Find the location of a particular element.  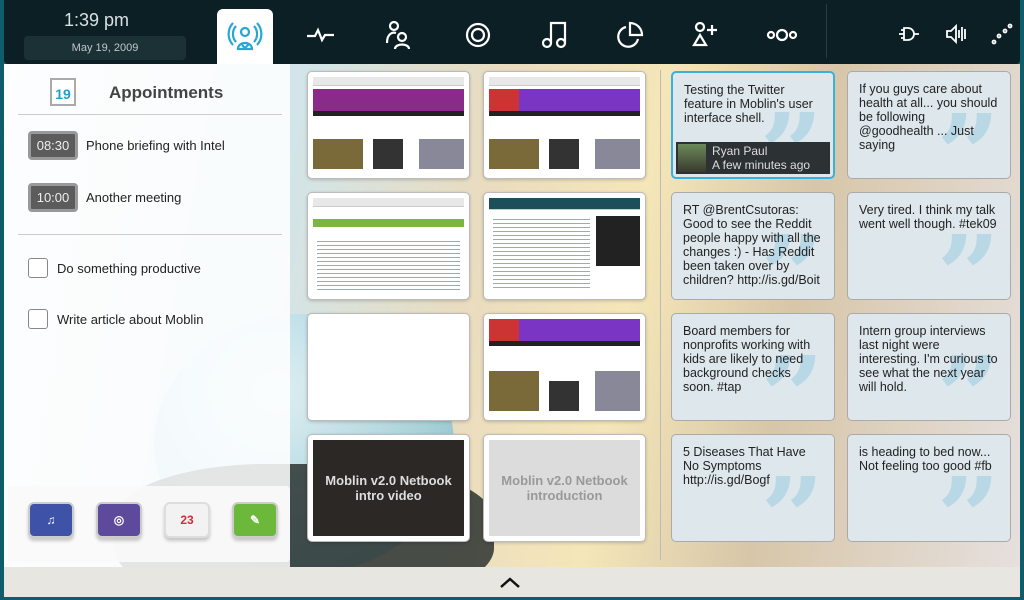

tab-status is located at coordinates (321, 35).